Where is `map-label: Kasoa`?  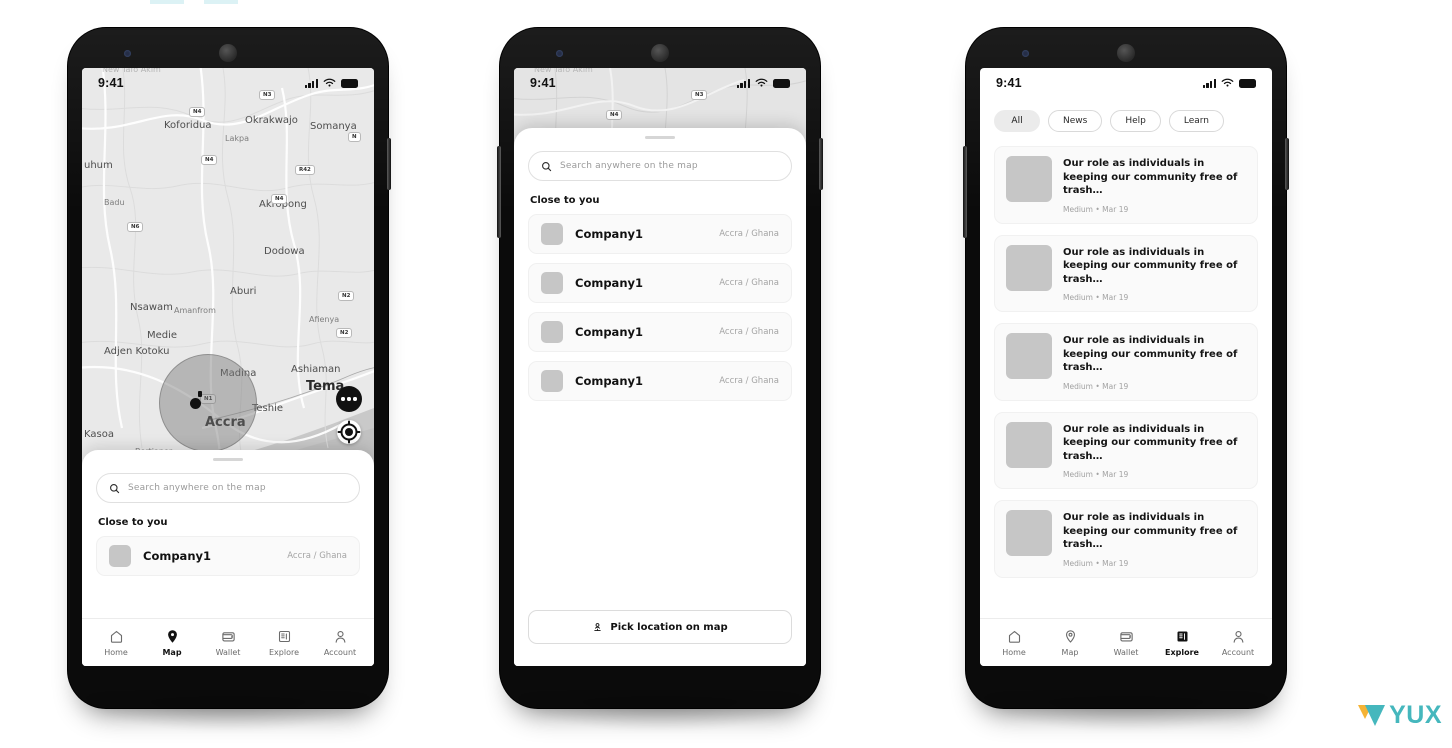
map-label: Kasoa is located at coordinates (99, 434).